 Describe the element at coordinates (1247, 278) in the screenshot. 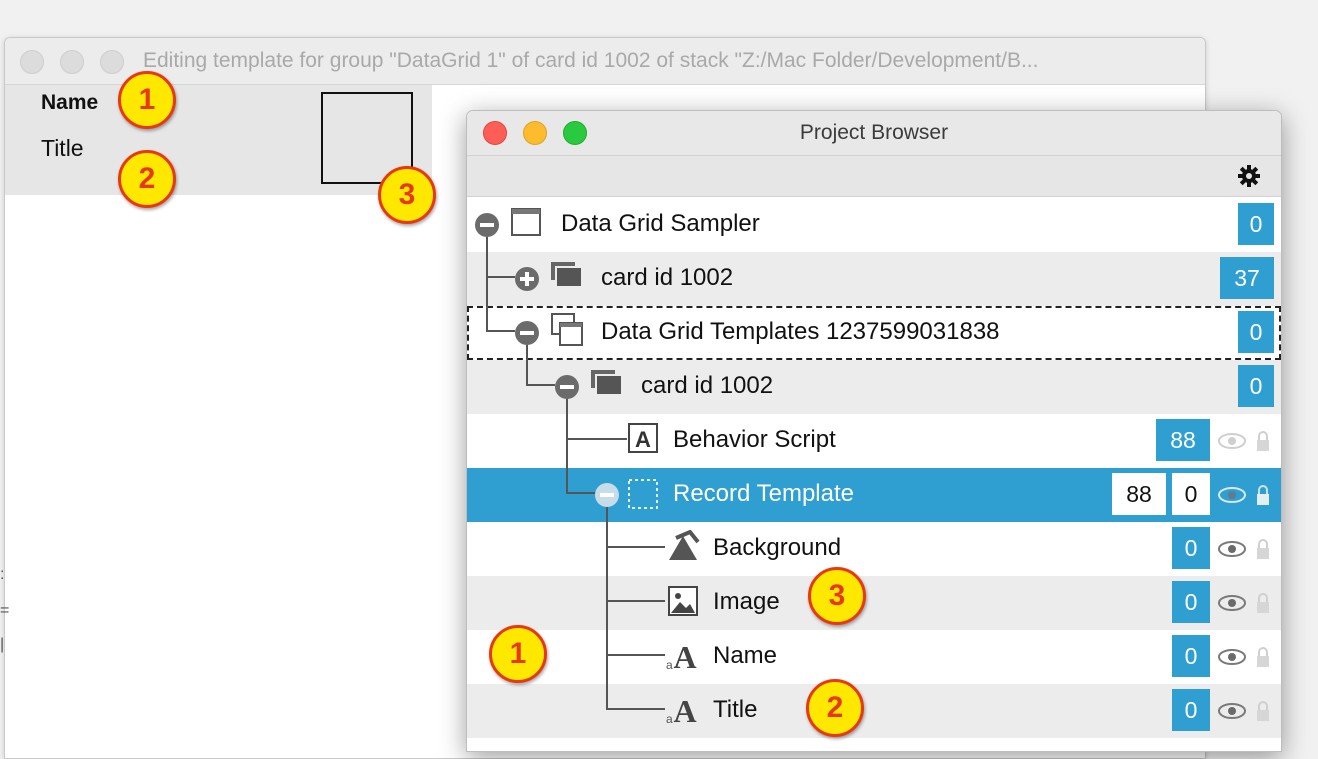

I see `object-count-badge: 37` at that location.